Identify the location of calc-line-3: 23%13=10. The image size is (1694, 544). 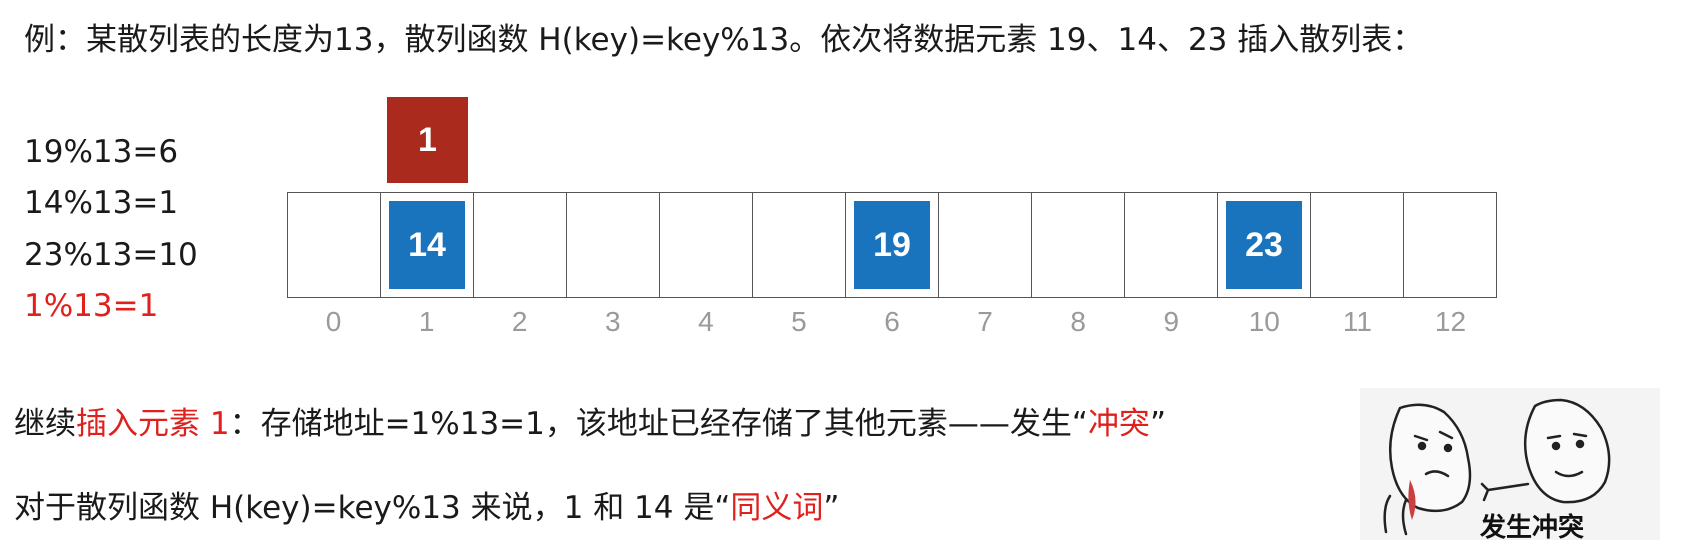
(111, 255).